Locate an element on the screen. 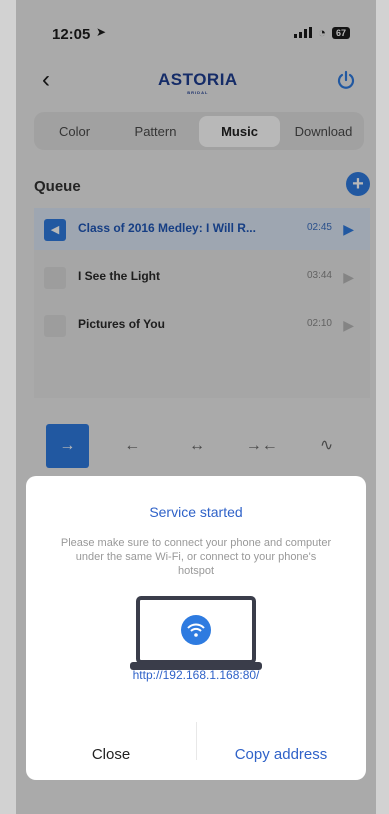 This screenshot has height=814, width=389. direction-selector: → ← ↔ →← ∿ is located at coordinates (202, 446).